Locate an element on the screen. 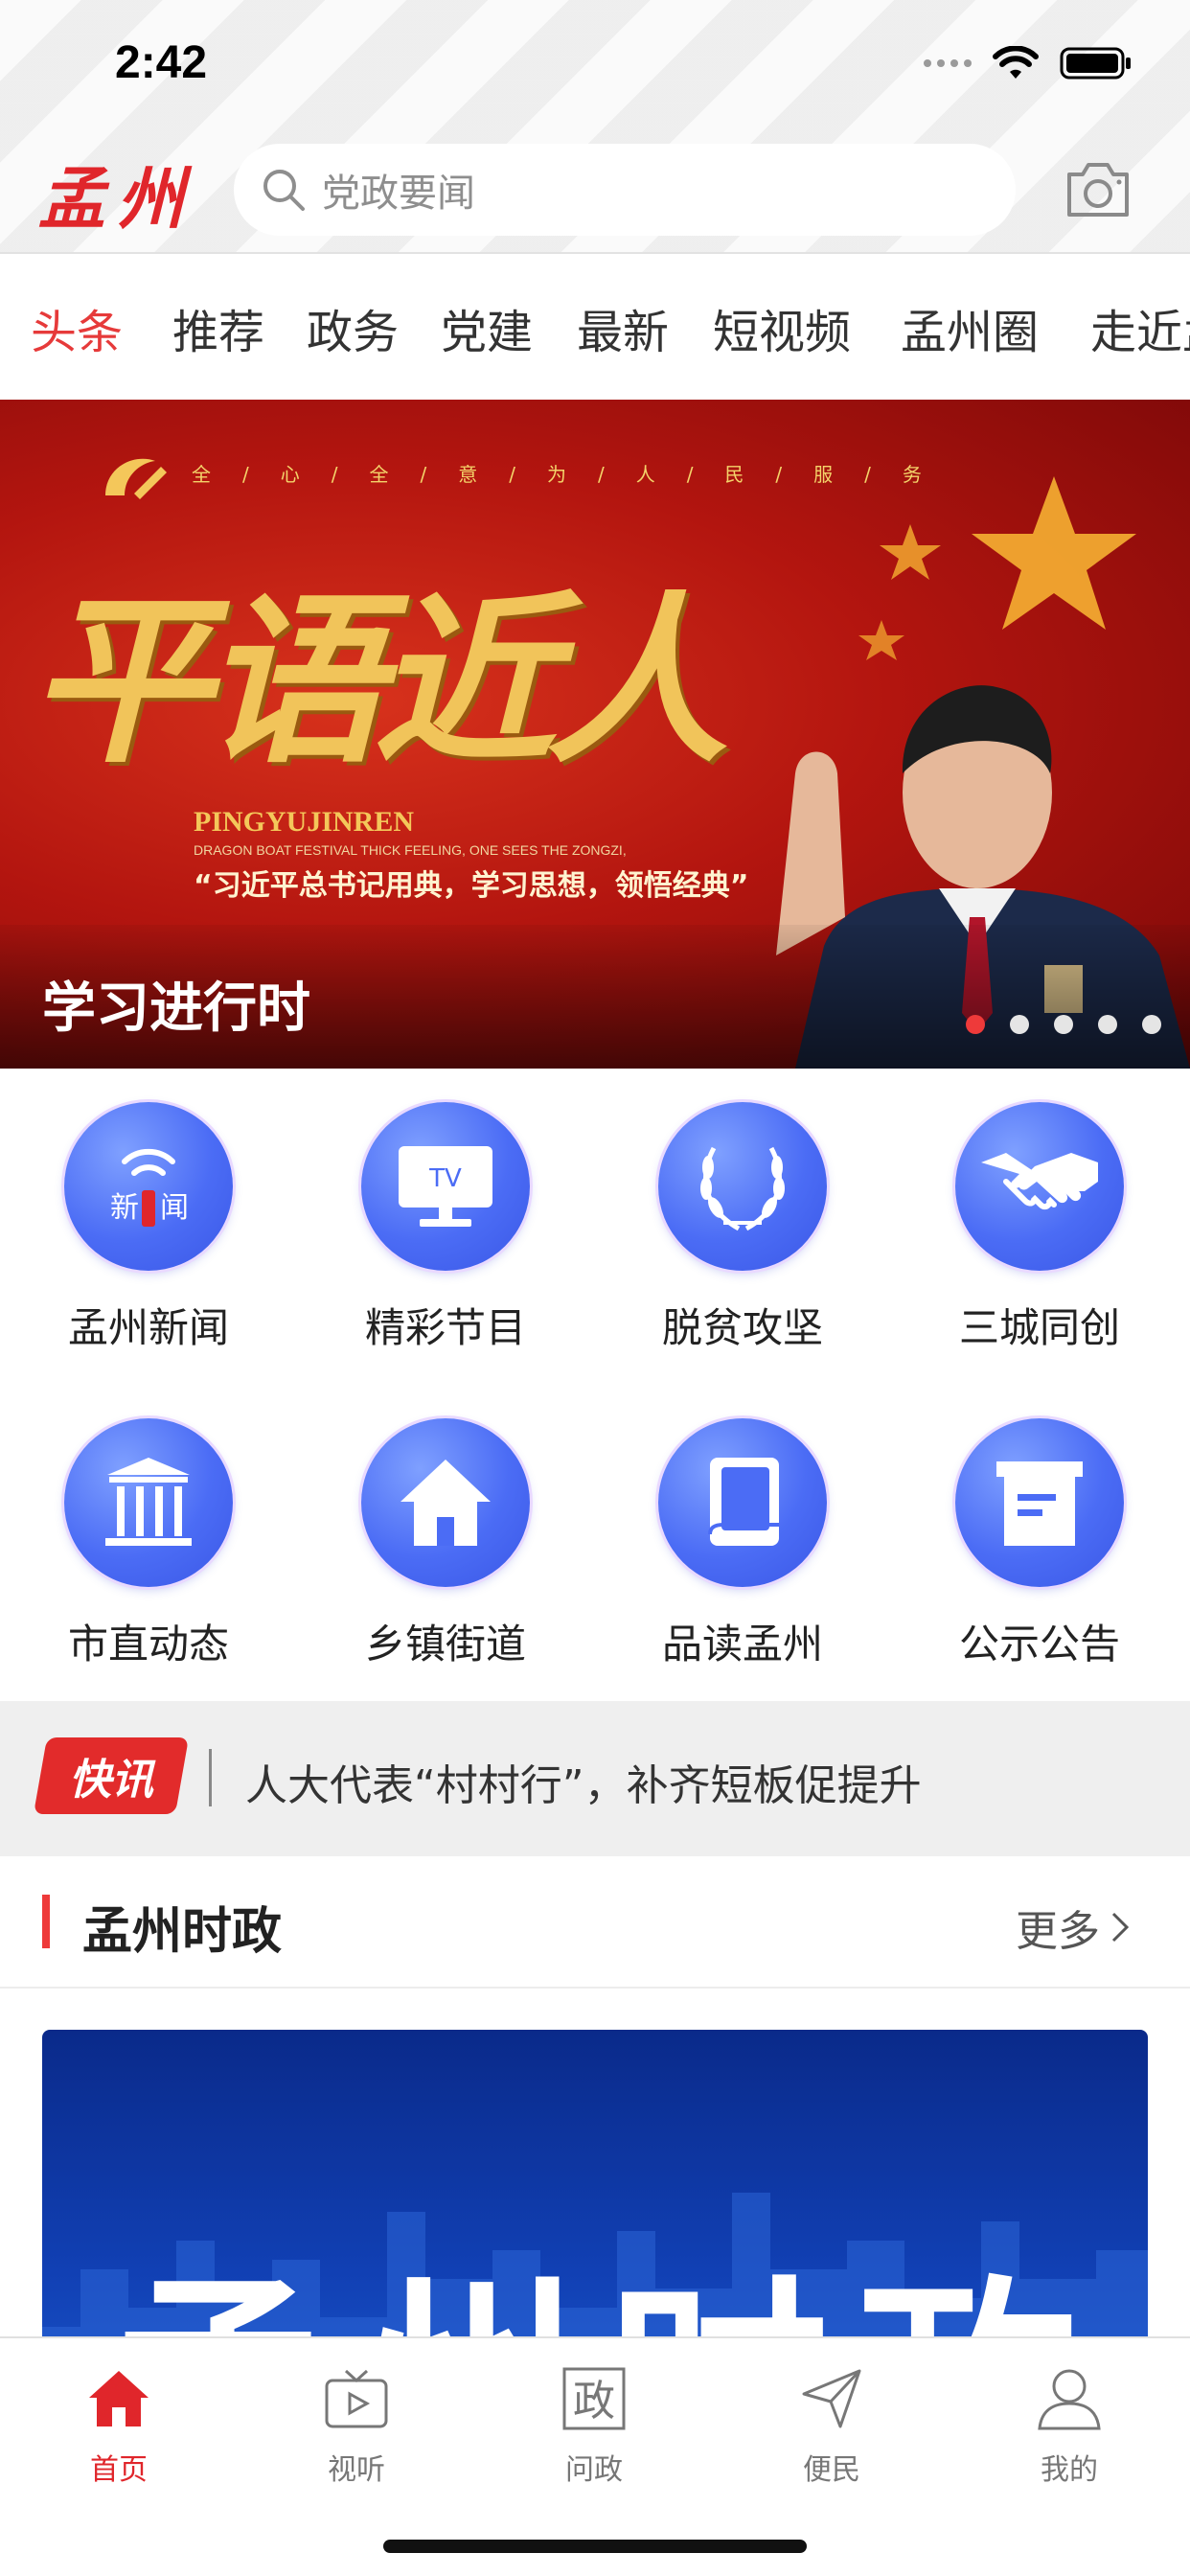 The height and width of the screenshot is (2576, 1190). wheat-wreath-icon is located at coordinates (743, 1188).